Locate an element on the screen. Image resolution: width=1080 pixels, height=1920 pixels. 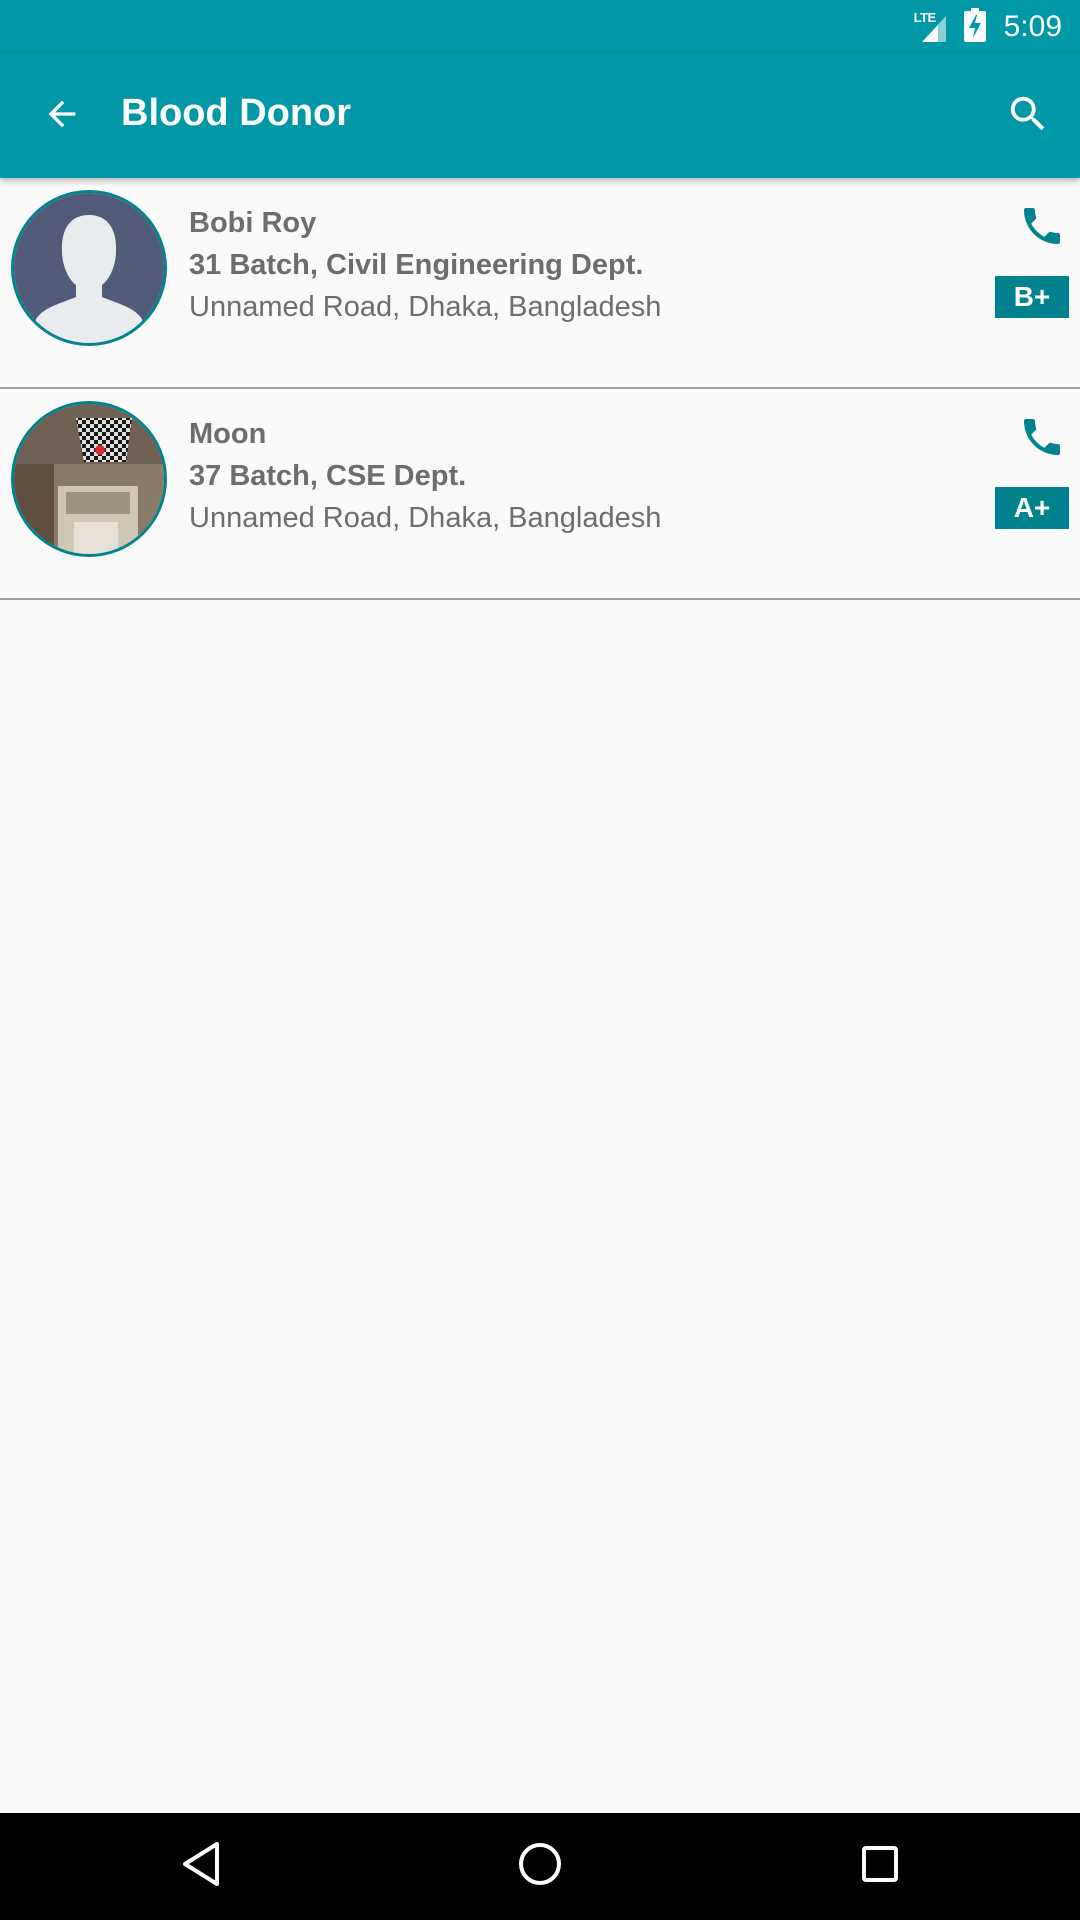
donor-batch-dept: 37 Batch, CSE Dept. is located at coordinates (328, 476).